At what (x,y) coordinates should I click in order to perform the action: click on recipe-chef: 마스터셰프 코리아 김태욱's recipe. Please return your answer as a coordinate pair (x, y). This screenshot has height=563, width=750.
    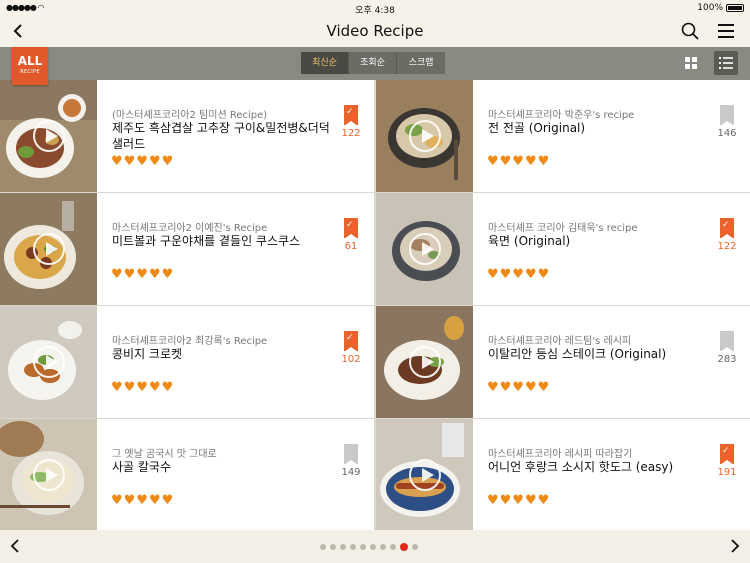
    Looking at the image, I should click on (563, 228).